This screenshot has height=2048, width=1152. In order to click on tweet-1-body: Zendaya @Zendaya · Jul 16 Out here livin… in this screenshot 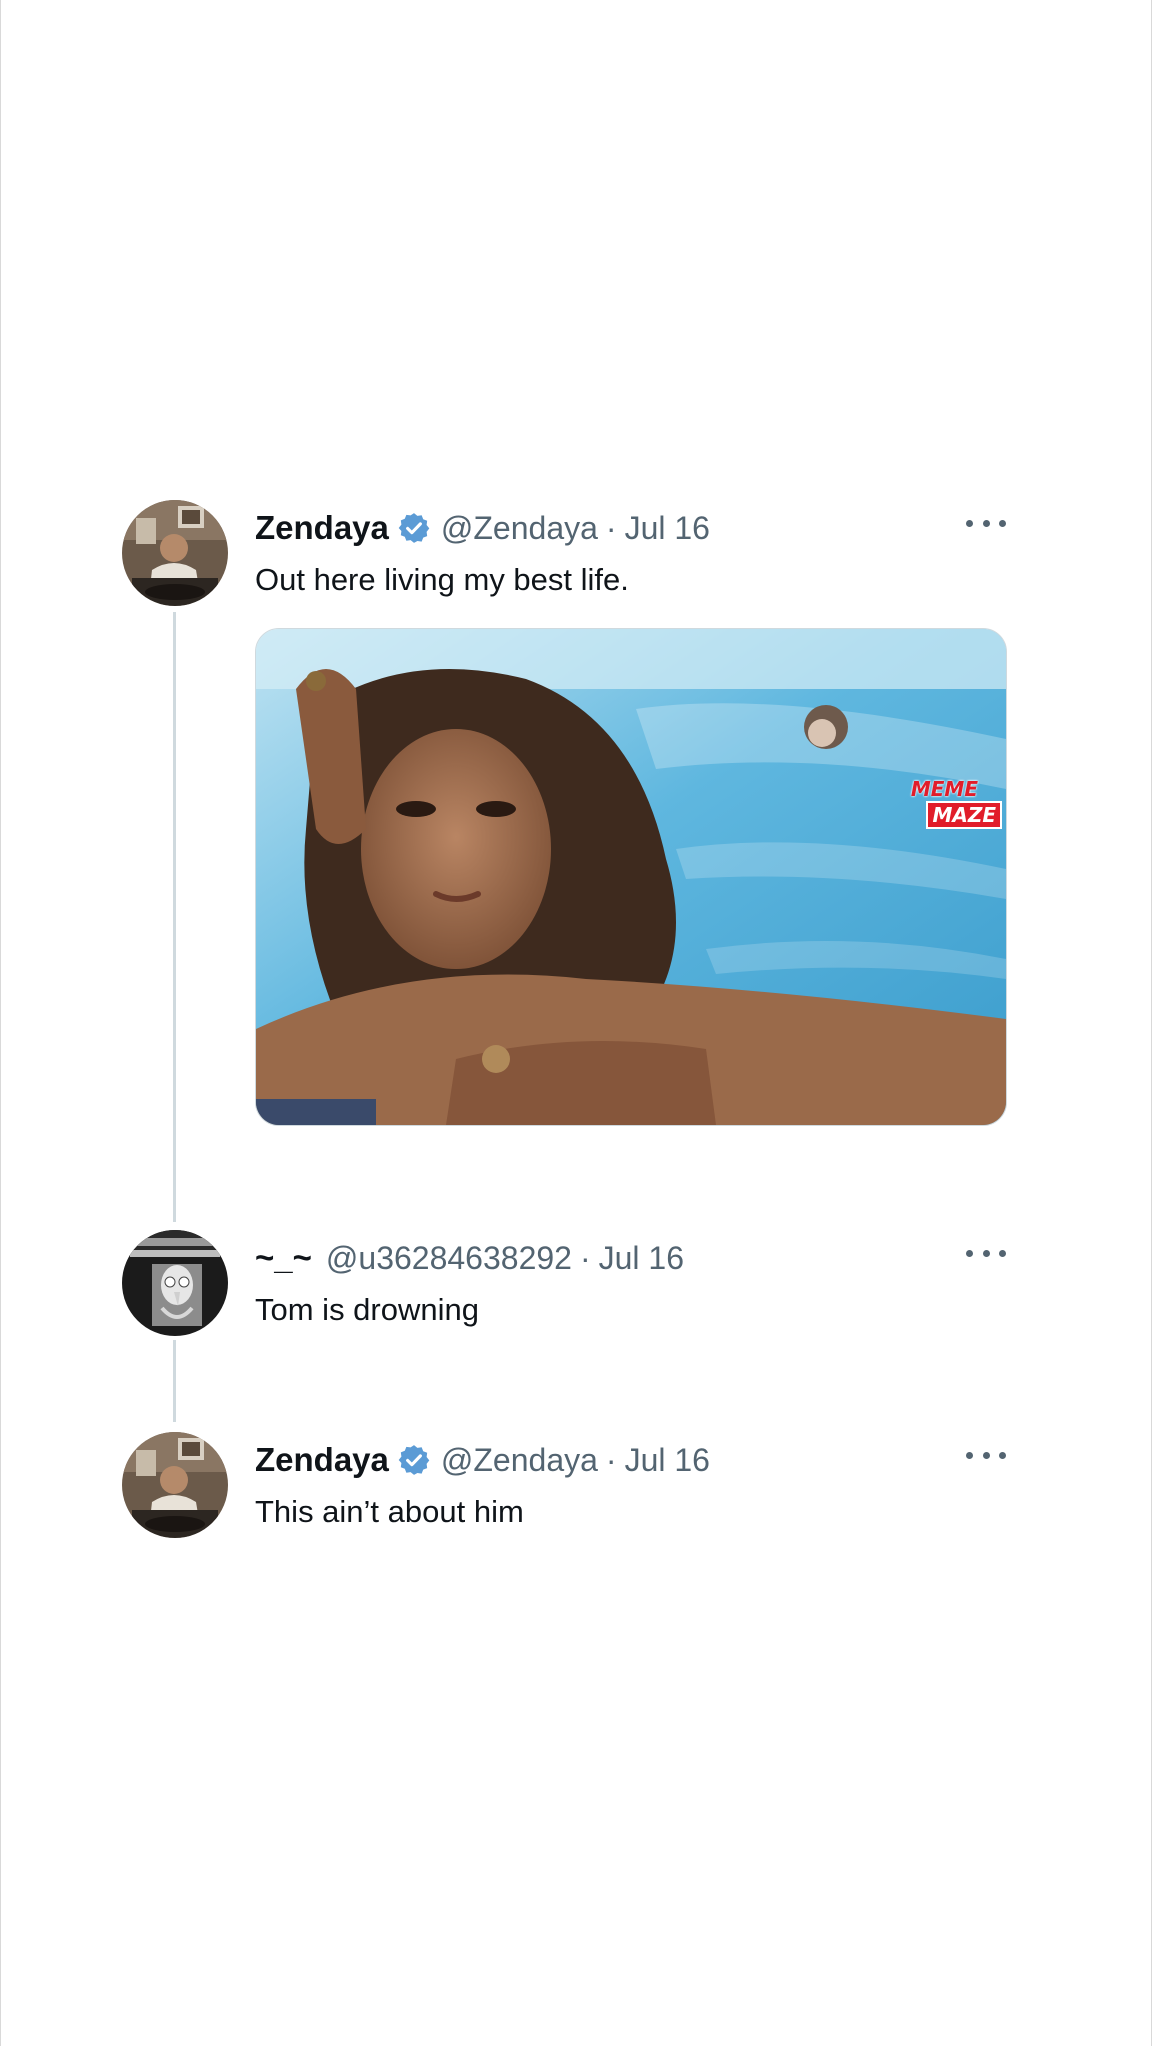, I will do `click(630, 551)`.